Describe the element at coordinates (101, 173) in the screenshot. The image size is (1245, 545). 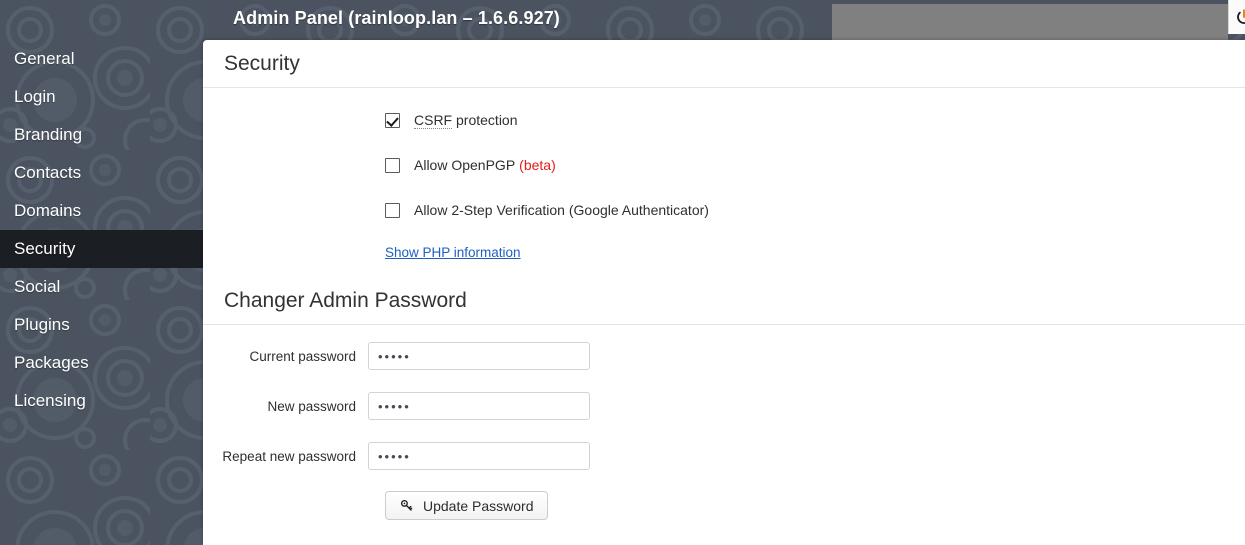
I see `sidebar-item-contacts: Contacts` at that location.